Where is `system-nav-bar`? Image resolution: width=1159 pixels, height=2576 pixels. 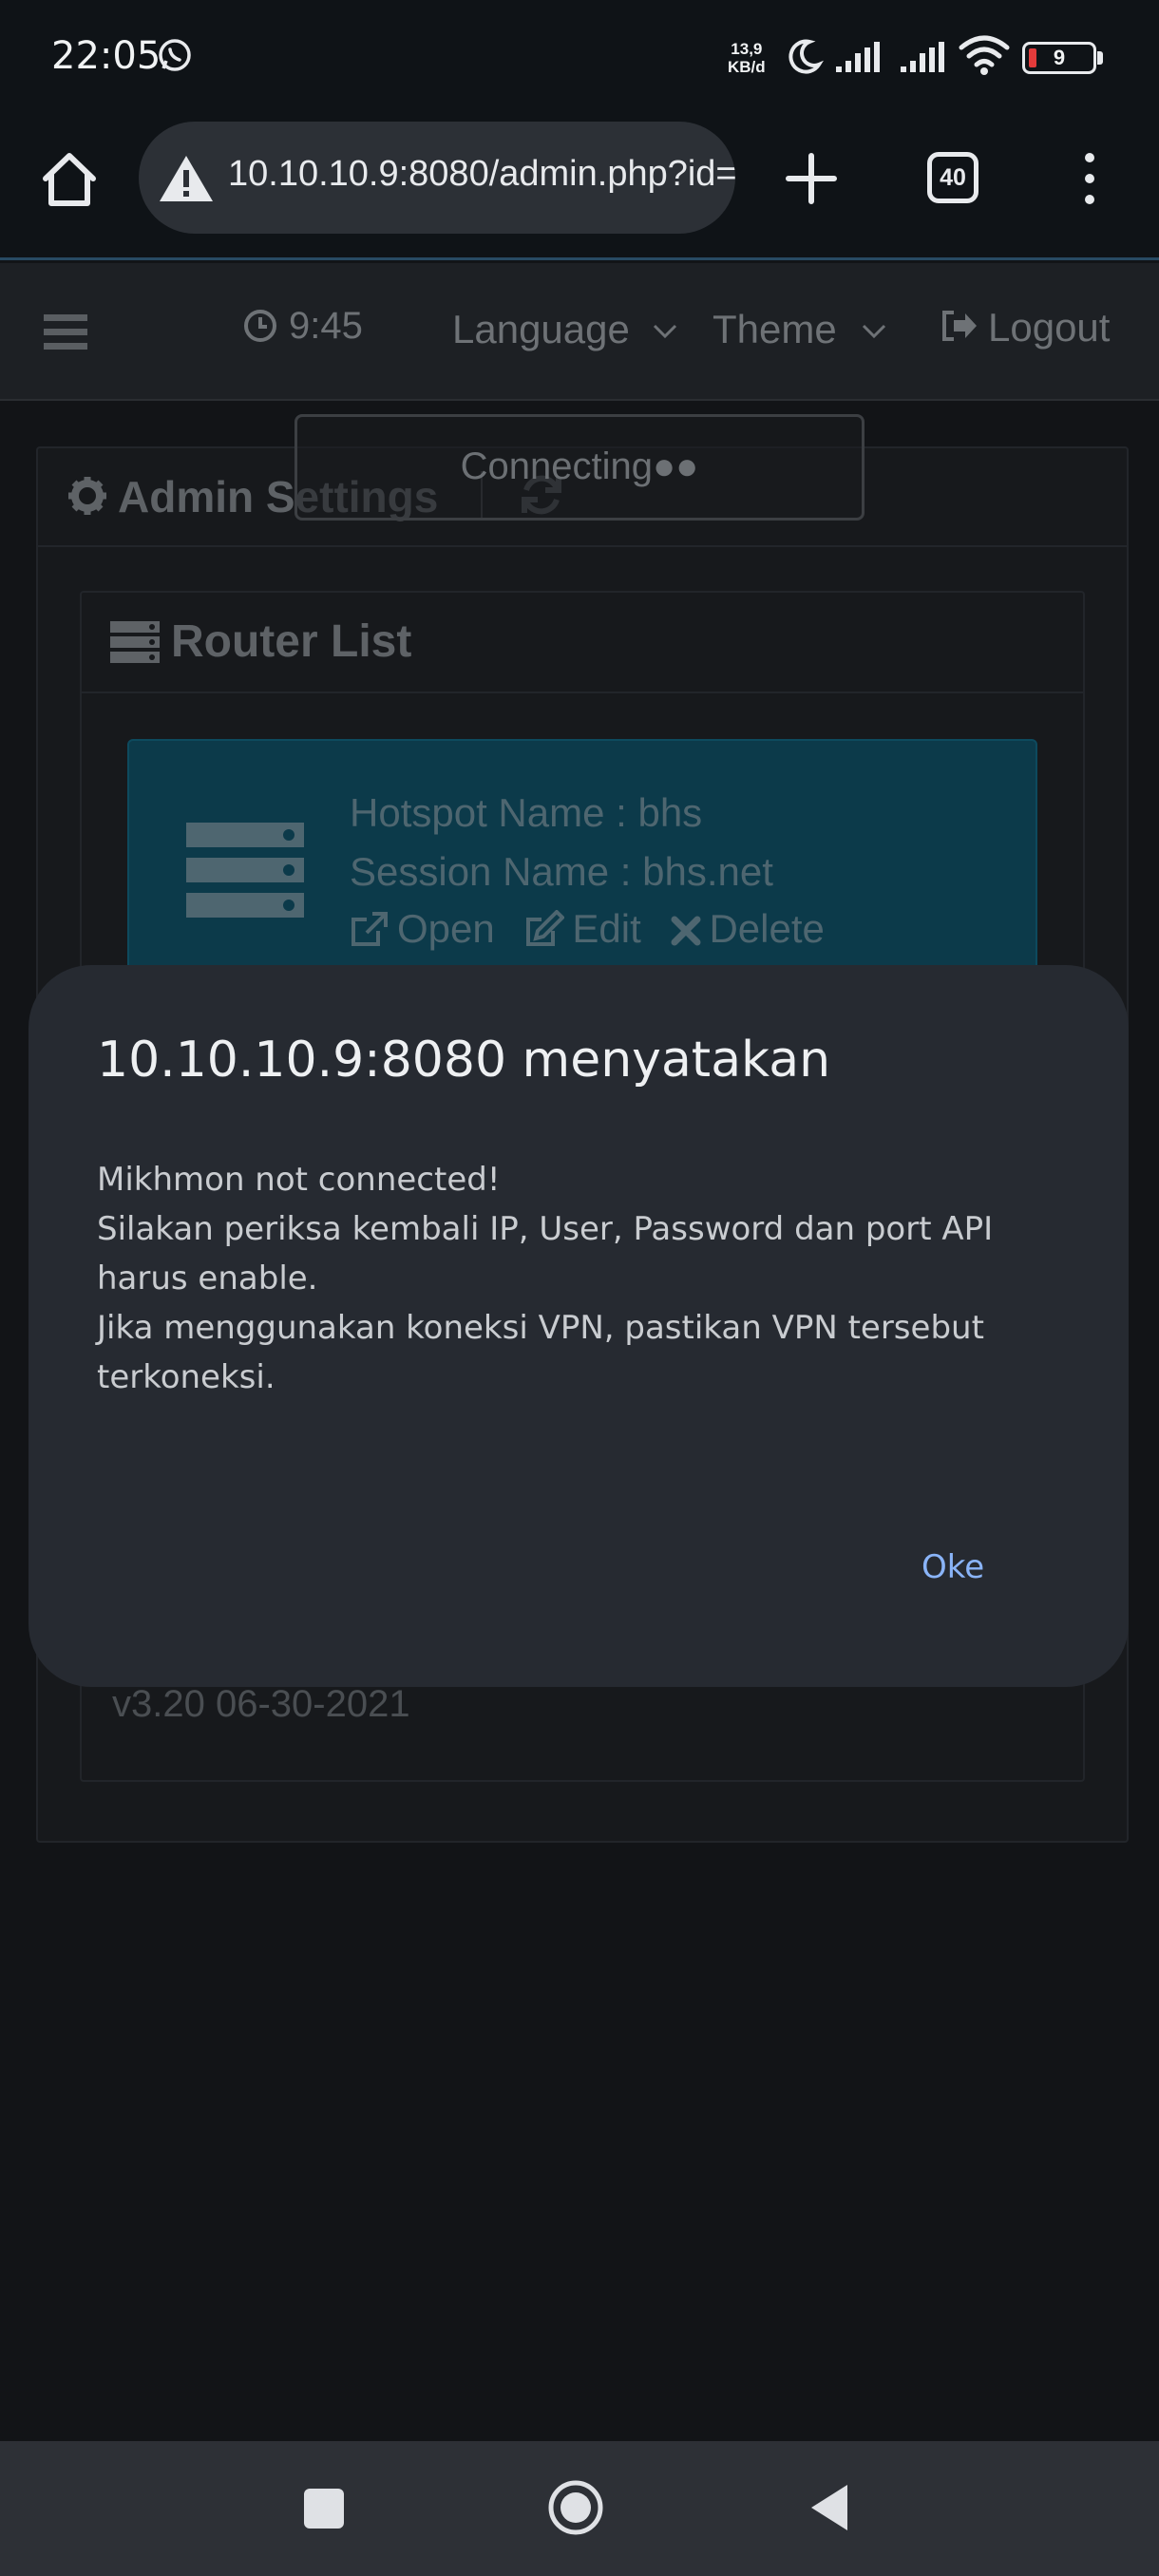 system-nav-bar is located at coordinates (579, 2508).